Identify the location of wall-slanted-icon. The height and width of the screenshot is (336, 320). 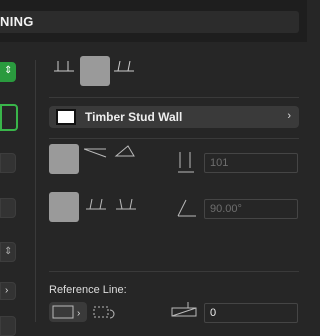
(124, 69).